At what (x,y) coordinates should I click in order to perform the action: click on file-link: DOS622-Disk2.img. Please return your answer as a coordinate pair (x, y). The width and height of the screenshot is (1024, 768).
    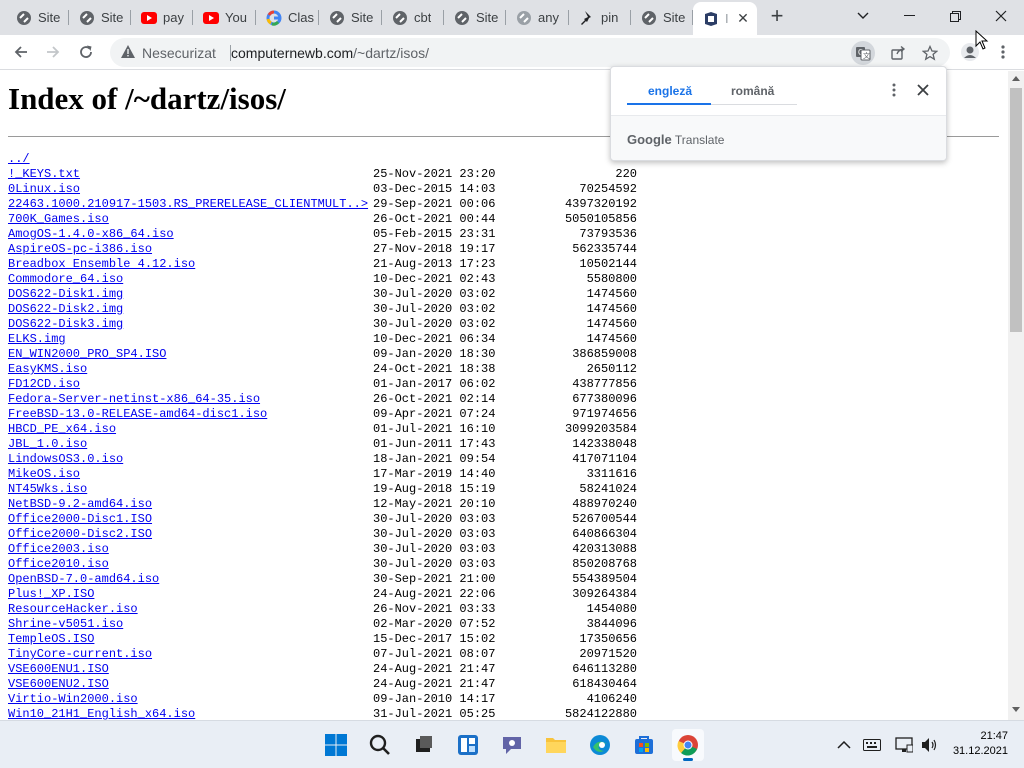
    Looking at the image, I should click on (65, 309).